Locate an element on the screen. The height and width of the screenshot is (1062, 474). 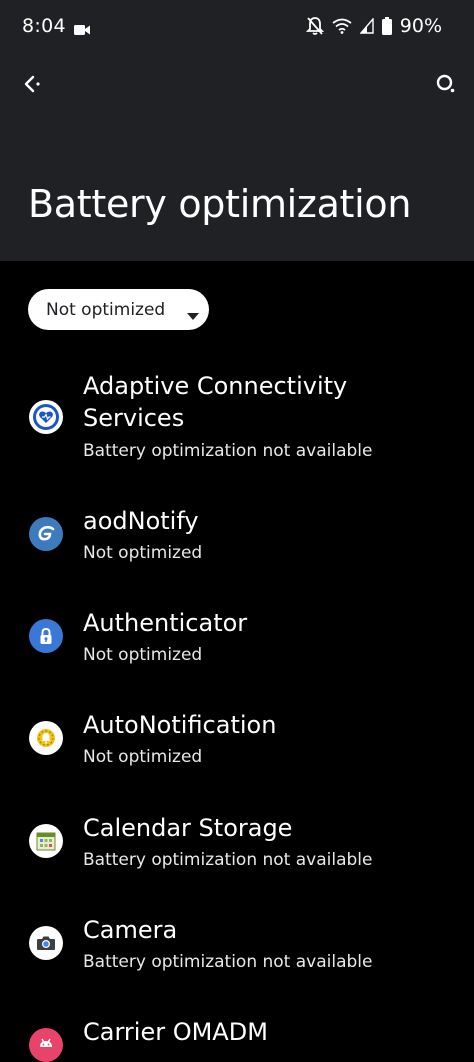
aodnotify-icon is located at coordinates (46, 534).